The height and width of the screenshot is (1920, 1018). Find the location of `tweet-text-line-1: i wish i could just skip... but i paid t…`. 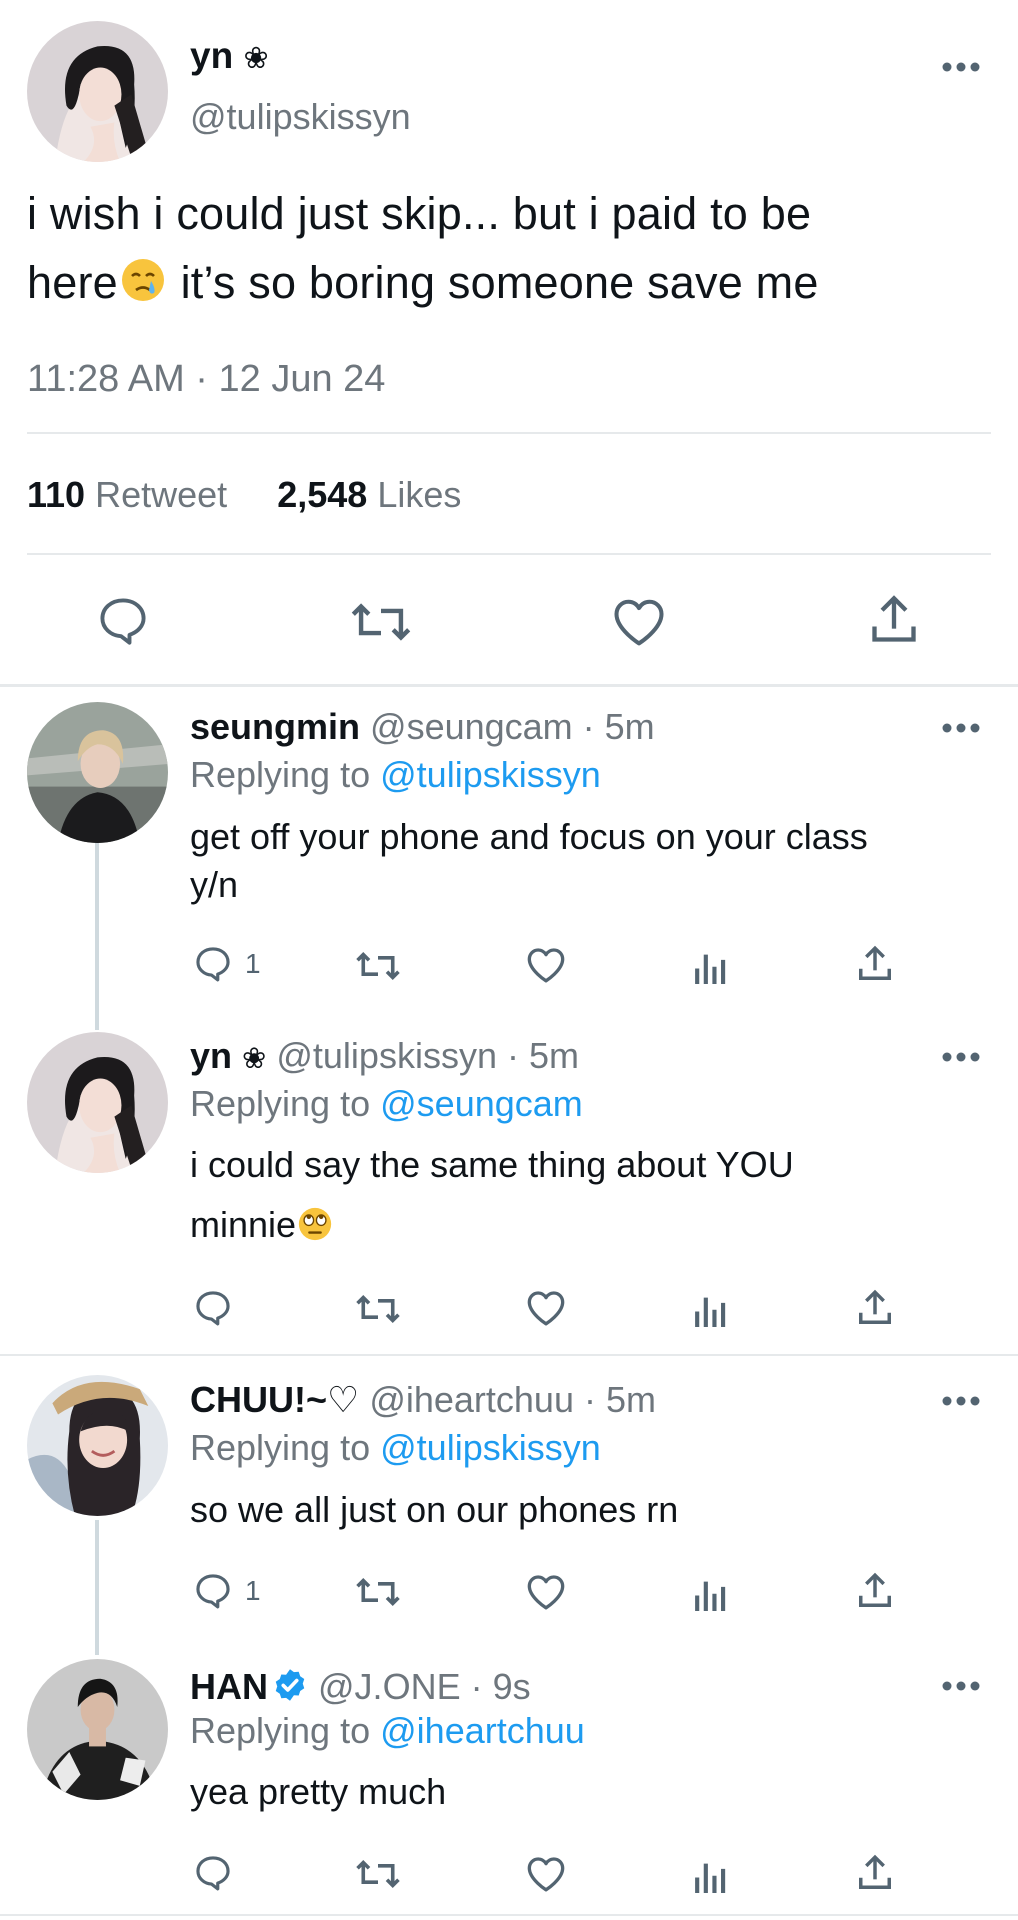

tweet-text-line-1: i wish i could just skip... but i paid t… is located at coordinates (419, 213).